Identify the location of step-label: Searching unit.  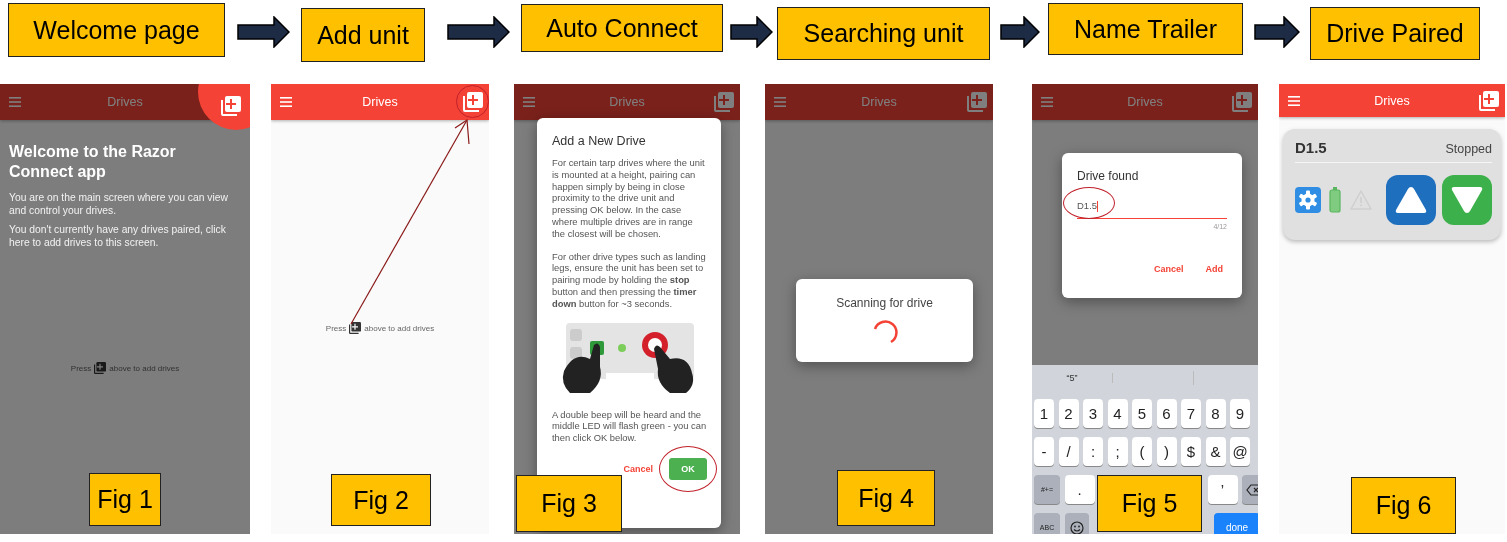
(883, 33).